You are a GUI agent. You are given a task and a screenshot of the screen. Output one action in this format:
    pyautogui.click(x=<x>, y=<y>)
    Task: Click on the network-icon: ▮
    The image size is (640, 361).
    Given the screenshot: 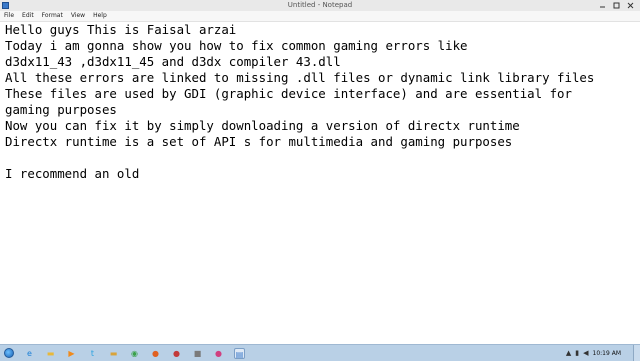 What is the action you would take?
    pyautogui.click(x=577, y=353)
    